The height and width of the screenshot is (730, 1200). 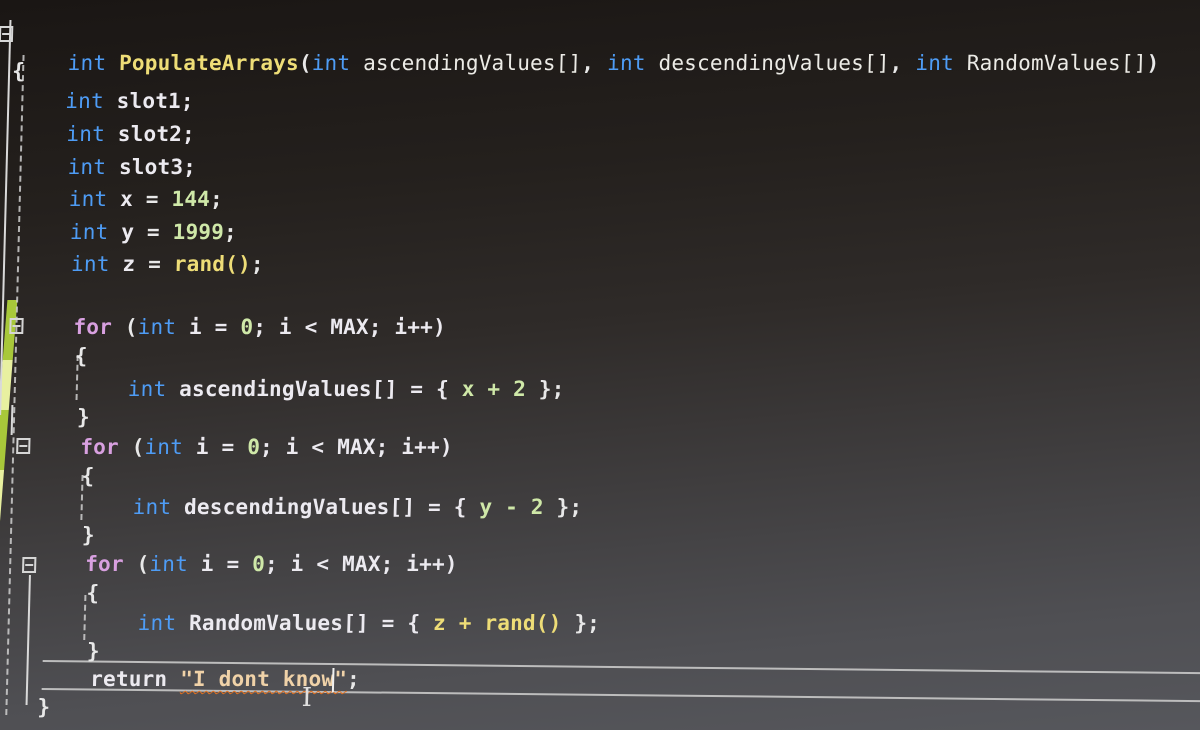 I want to click on param-name: ascendingValues[], so click(x=472, y=63).